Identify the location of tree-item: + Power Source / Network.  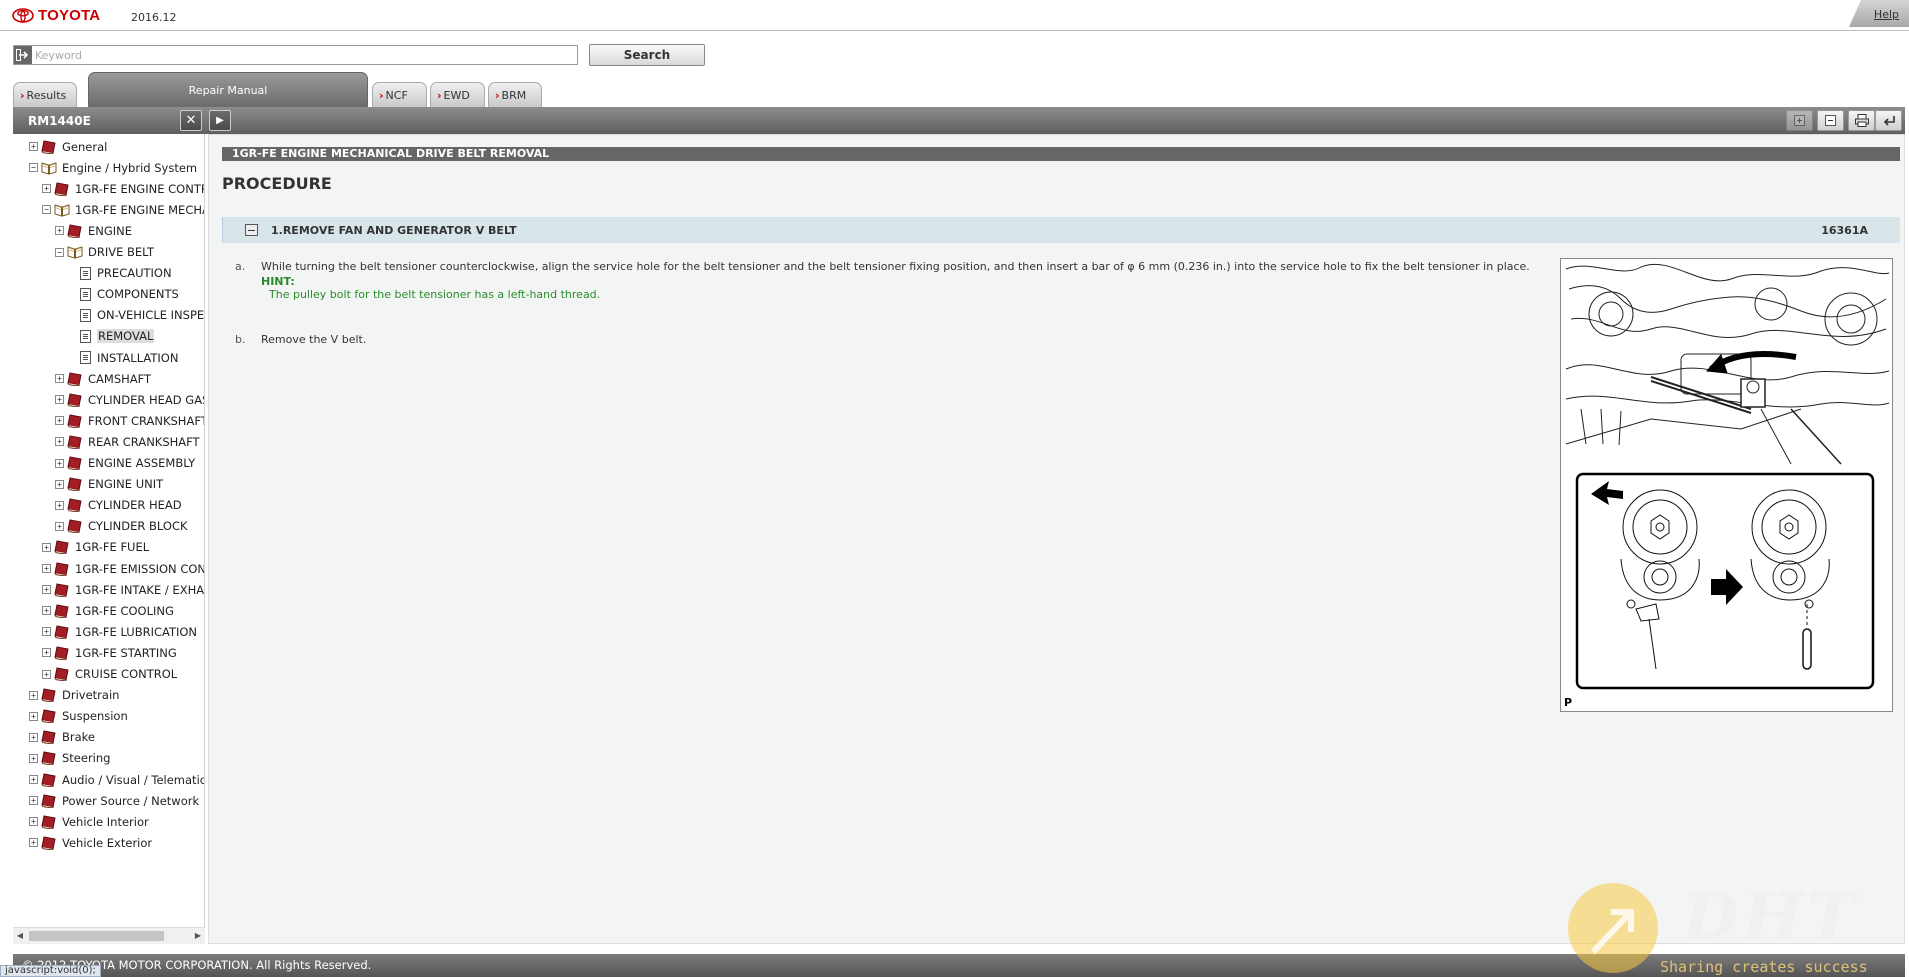
(114, 800).